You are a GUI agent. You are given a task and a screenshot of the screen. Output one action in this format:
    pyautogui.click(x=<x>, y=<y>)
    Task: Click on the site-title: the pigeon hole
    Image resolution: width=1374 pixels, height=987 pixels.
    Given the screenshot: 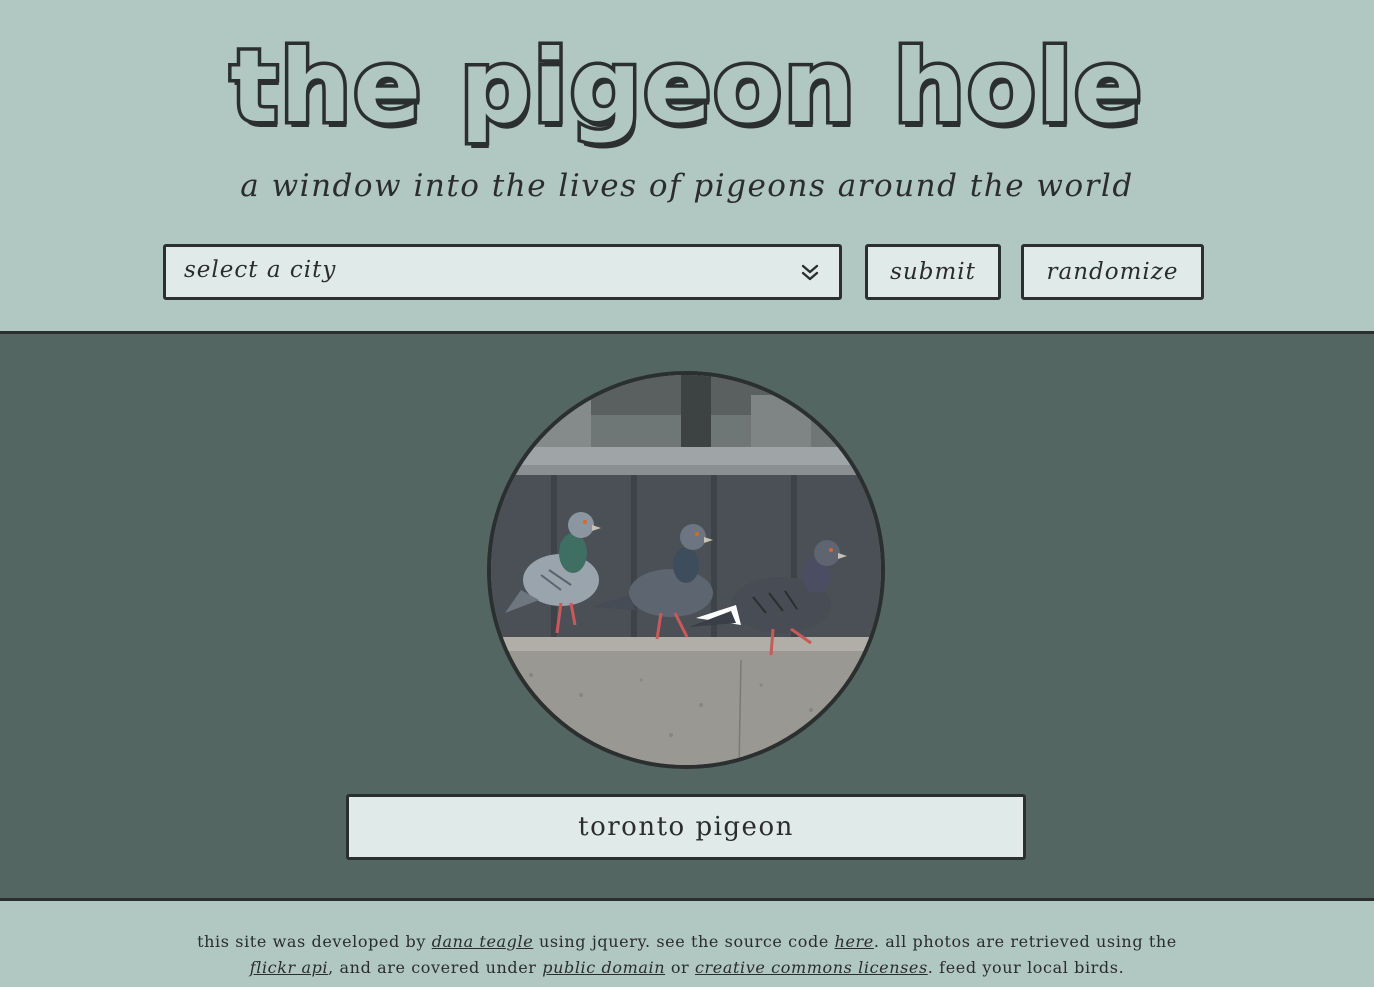 What is the action you would take?
    pyautogui.click(x=686, y=87)
    